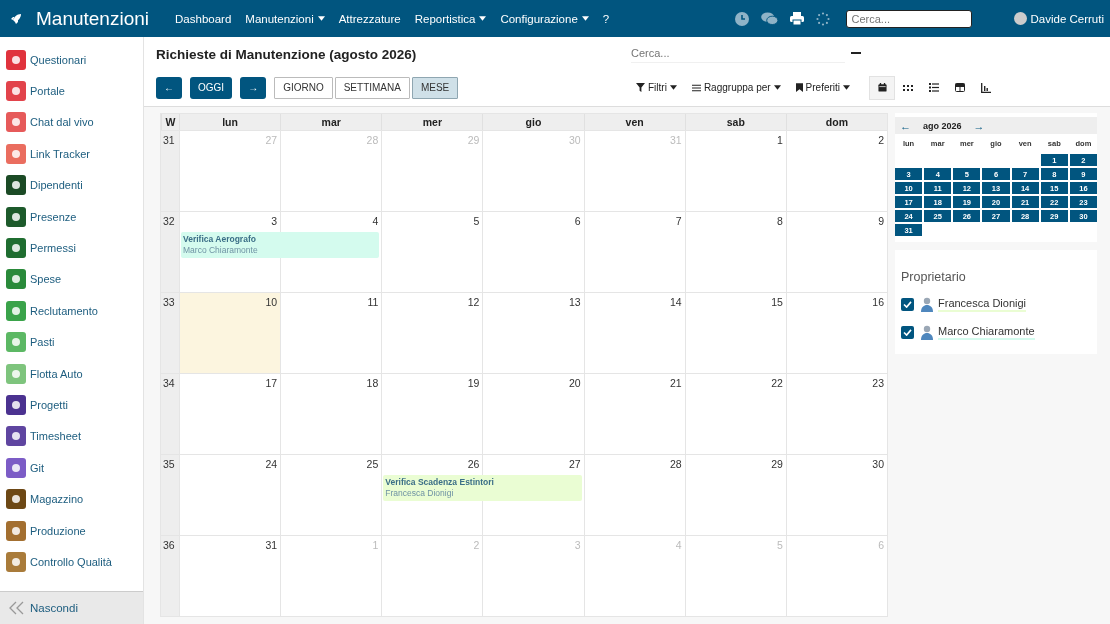 Image resolution: width=1110 pixels, height=624 pixels. Describe the element at coordinates (230, 414) in the screenshot. I see `day-cell: 17` at that location.